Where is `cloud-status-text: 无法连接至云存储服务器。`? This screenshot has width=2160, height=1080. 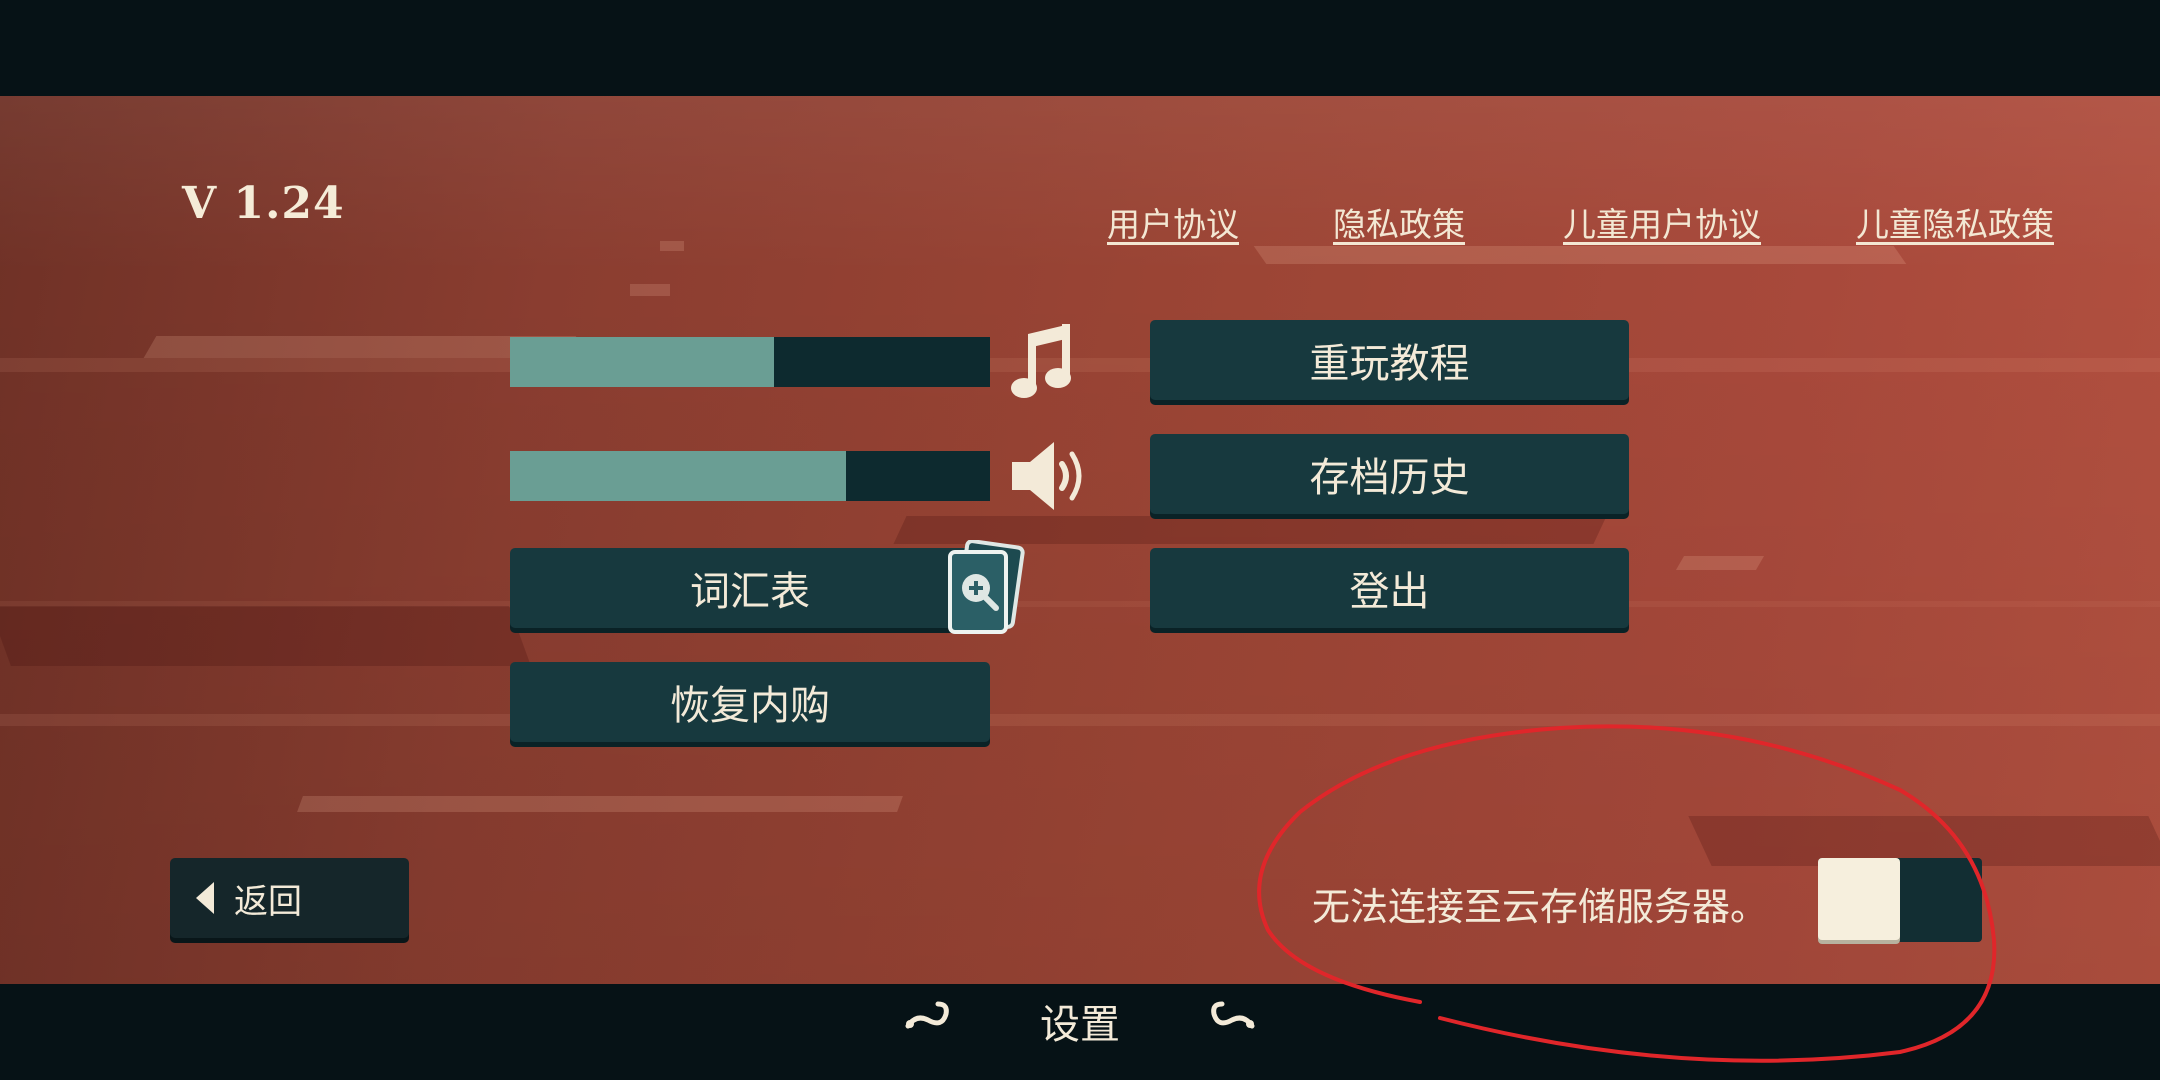
cloud-status-text: 无法连接至云存储服务器。 is located at coordinates (1540, 907).